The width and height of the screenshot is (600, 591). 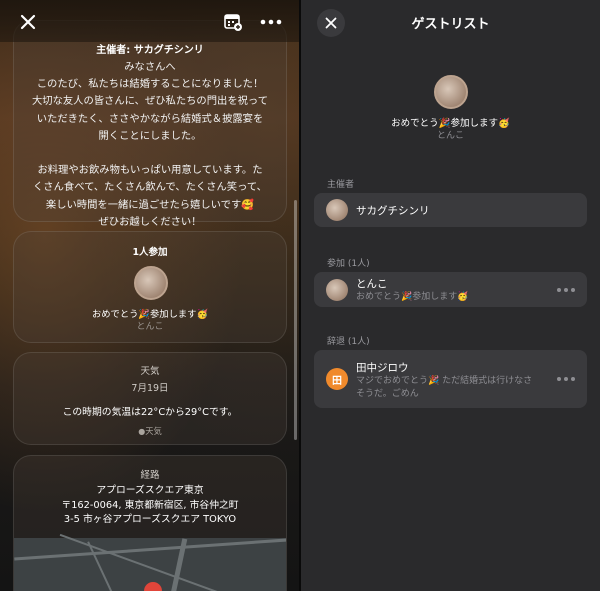 I want to click on calendar-add-icon, so click(x=233, y=22).